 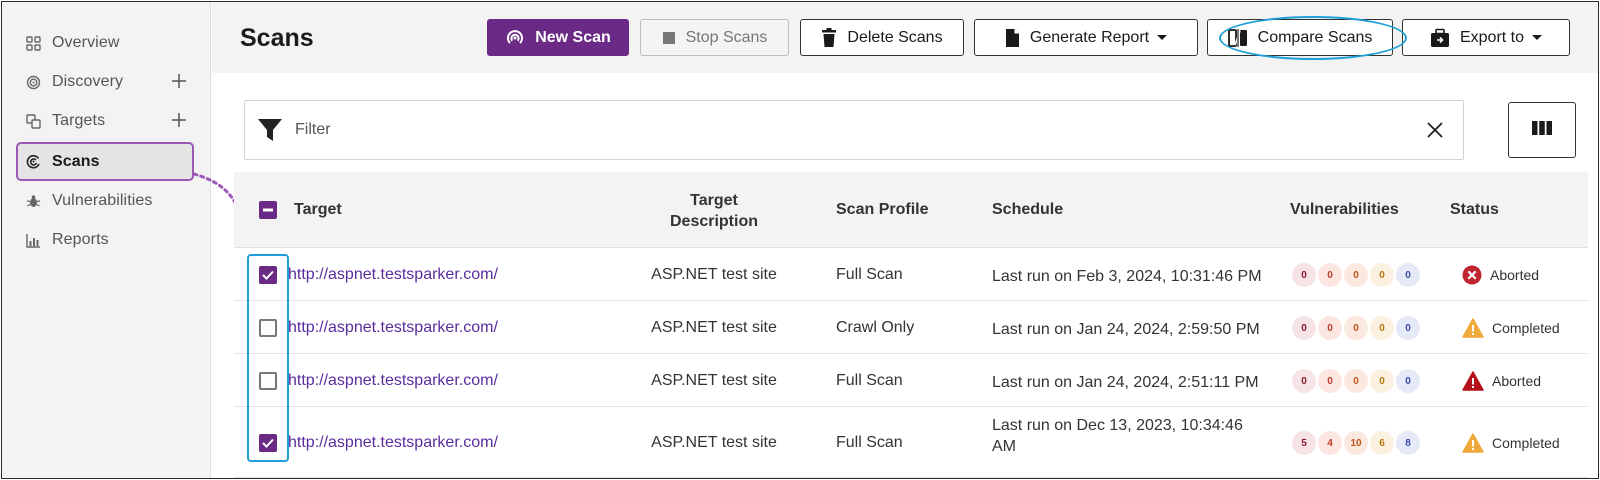 What do you see at coordinates (895, 37) in the screenshot?
I see `delete-scans-label: Delete Scans` at bounding box center [895, 37].